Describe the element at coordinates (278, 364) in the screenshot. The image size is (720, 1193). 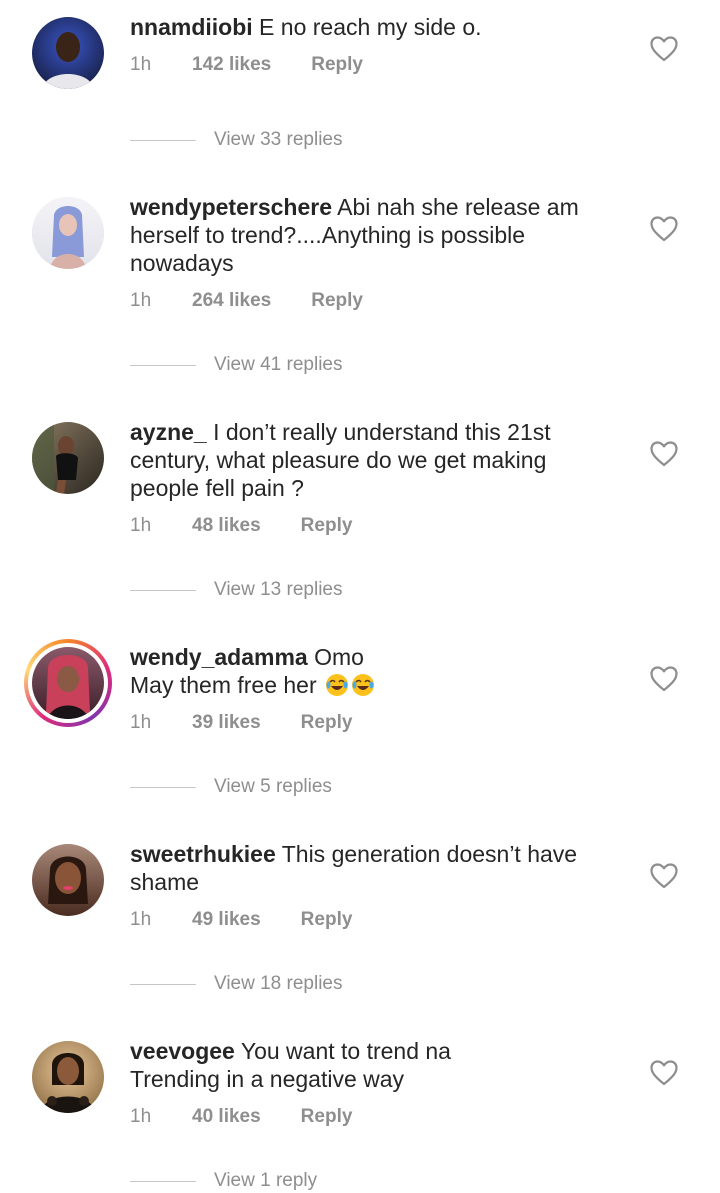
I see `view-replies-label: View 41 replies` at that location.